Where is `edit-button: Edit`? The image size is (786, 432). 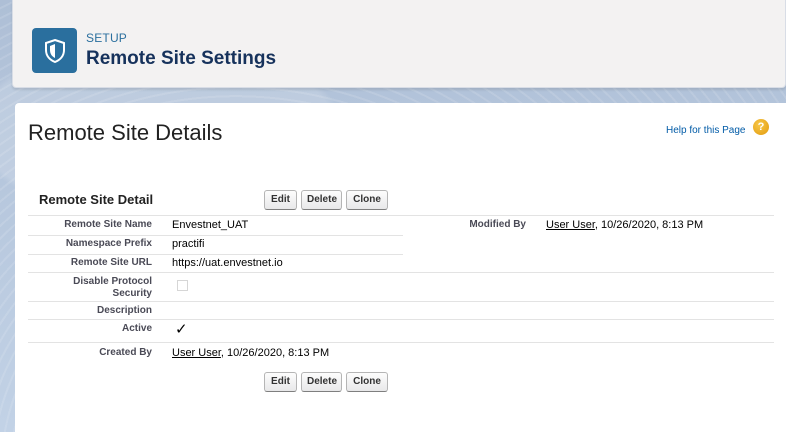
edit-button: Edit is located at coordinates (280, 200).